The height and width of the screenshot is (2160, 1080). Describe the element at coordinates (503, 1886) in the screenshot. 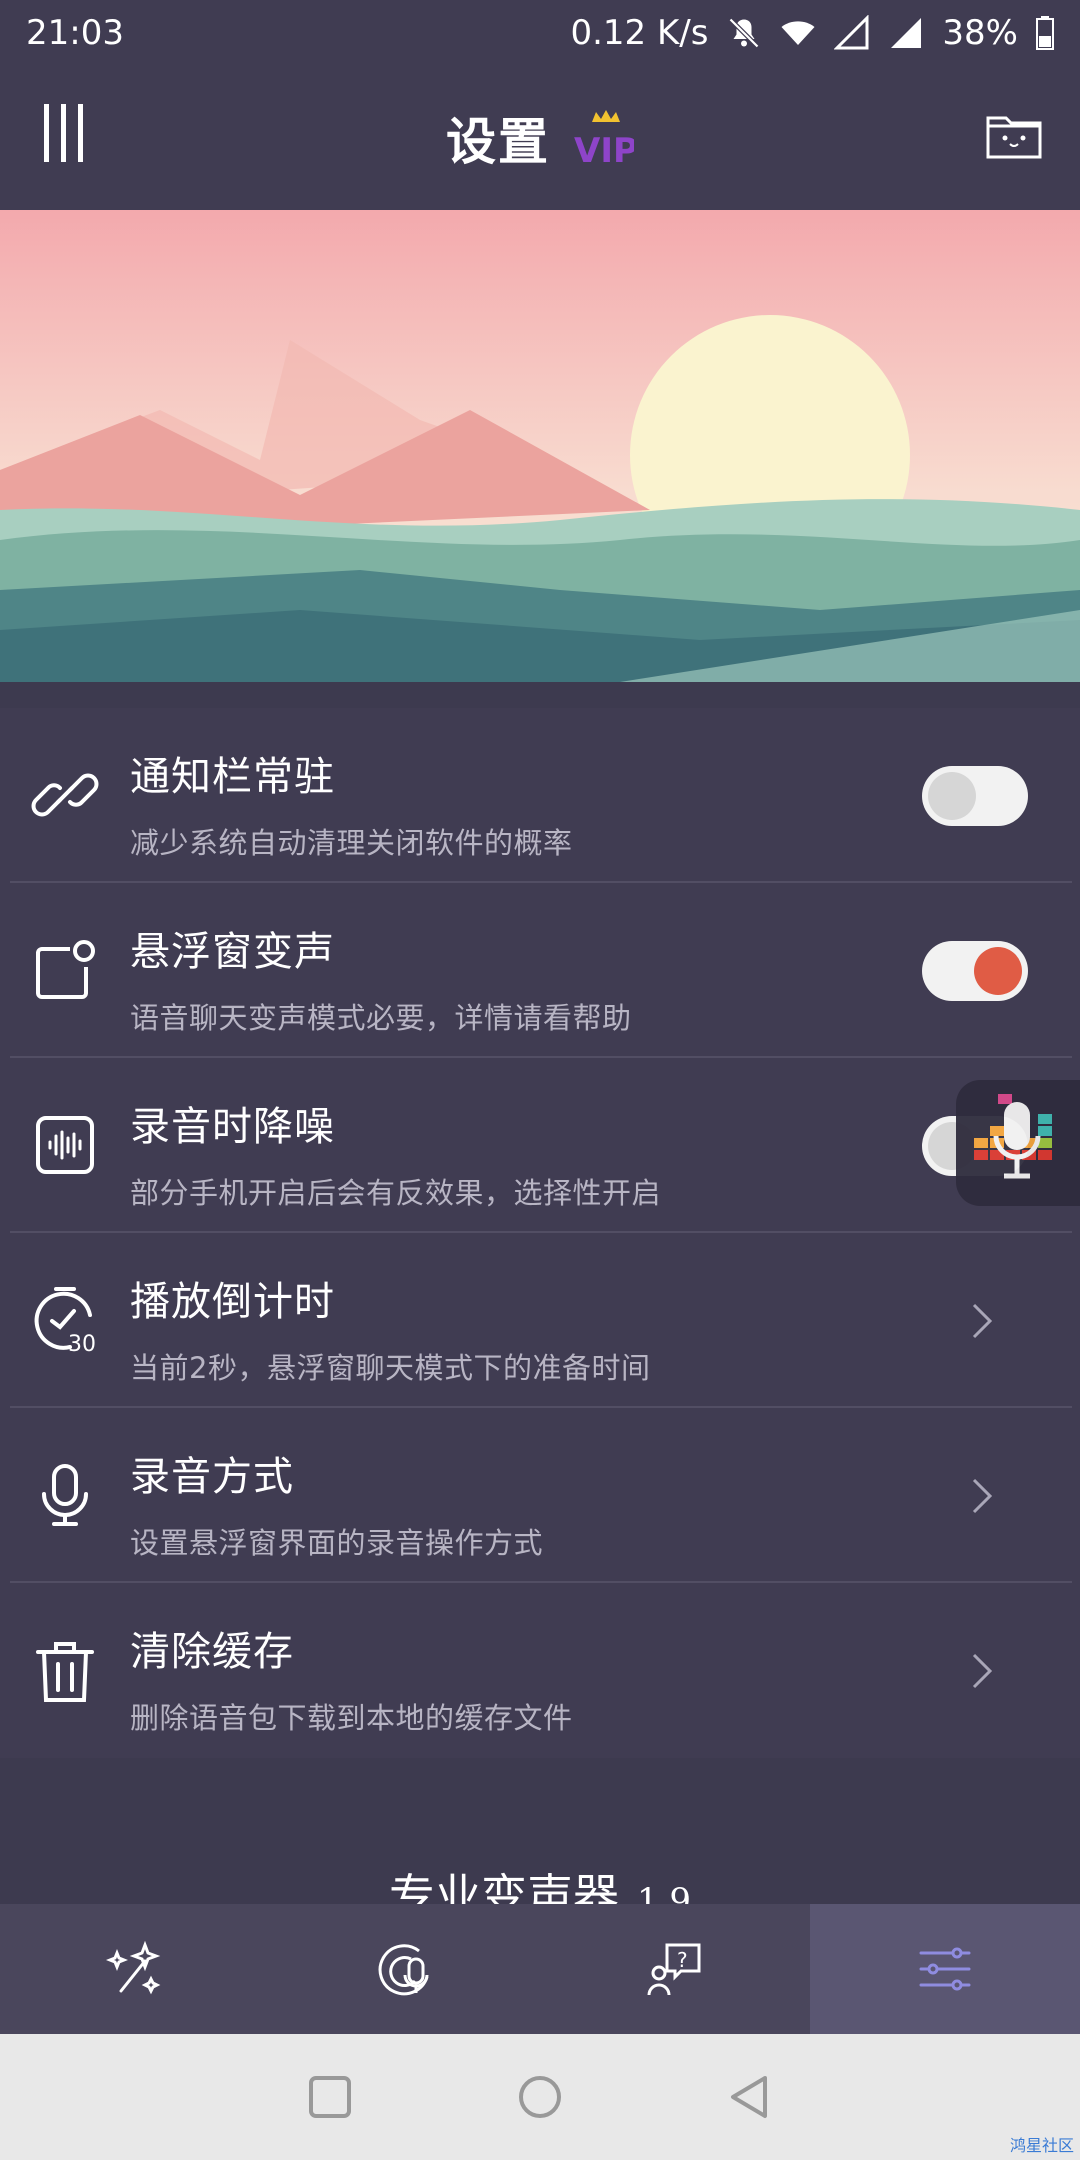

I see `app-name: 专业变声器` at that location.